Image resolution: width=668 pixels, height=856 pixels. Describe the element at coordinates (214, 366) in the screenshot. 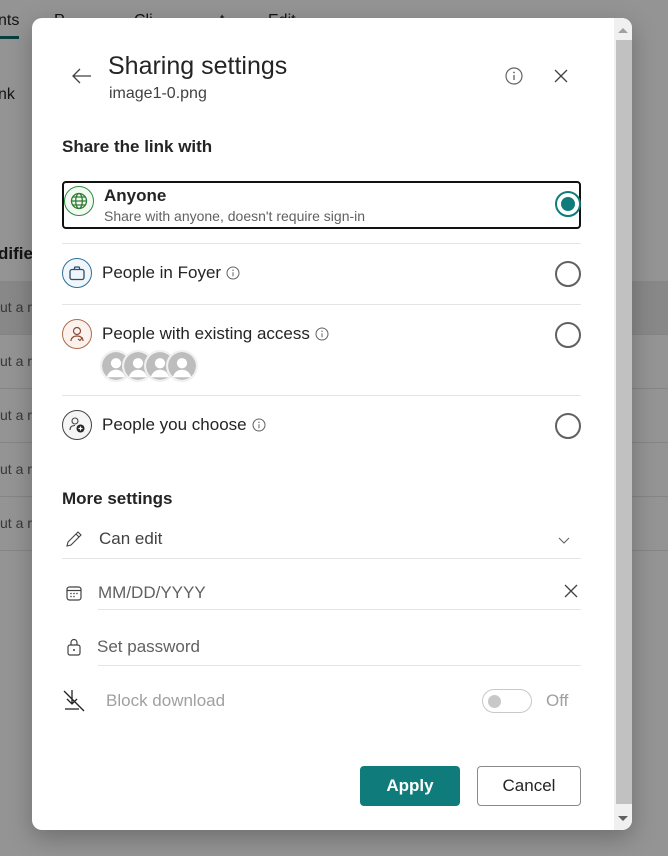

I see `avatar-group` at that location.